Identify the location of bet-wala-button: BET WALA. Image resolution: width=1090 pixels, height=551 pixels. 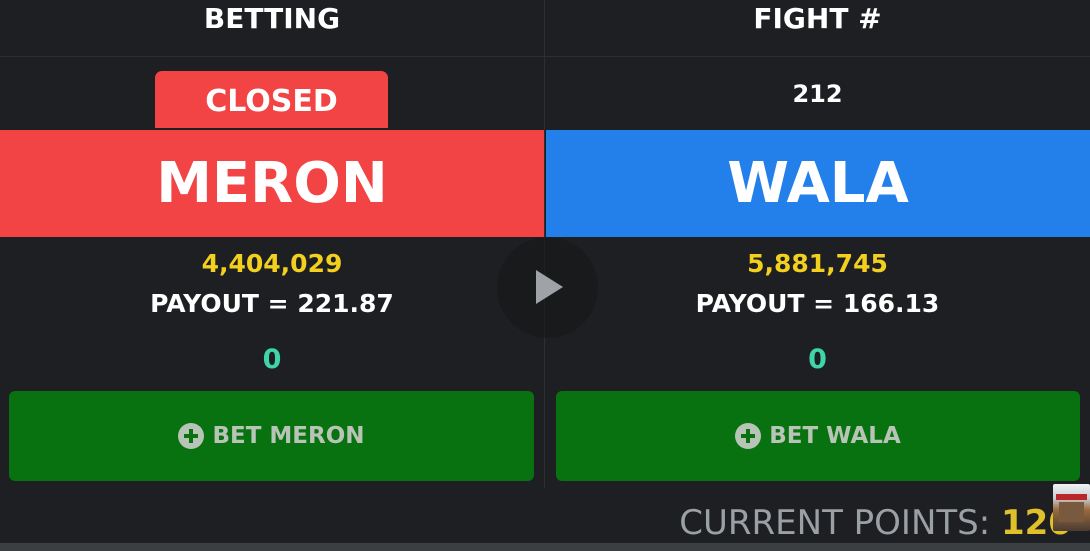
(818, 436).